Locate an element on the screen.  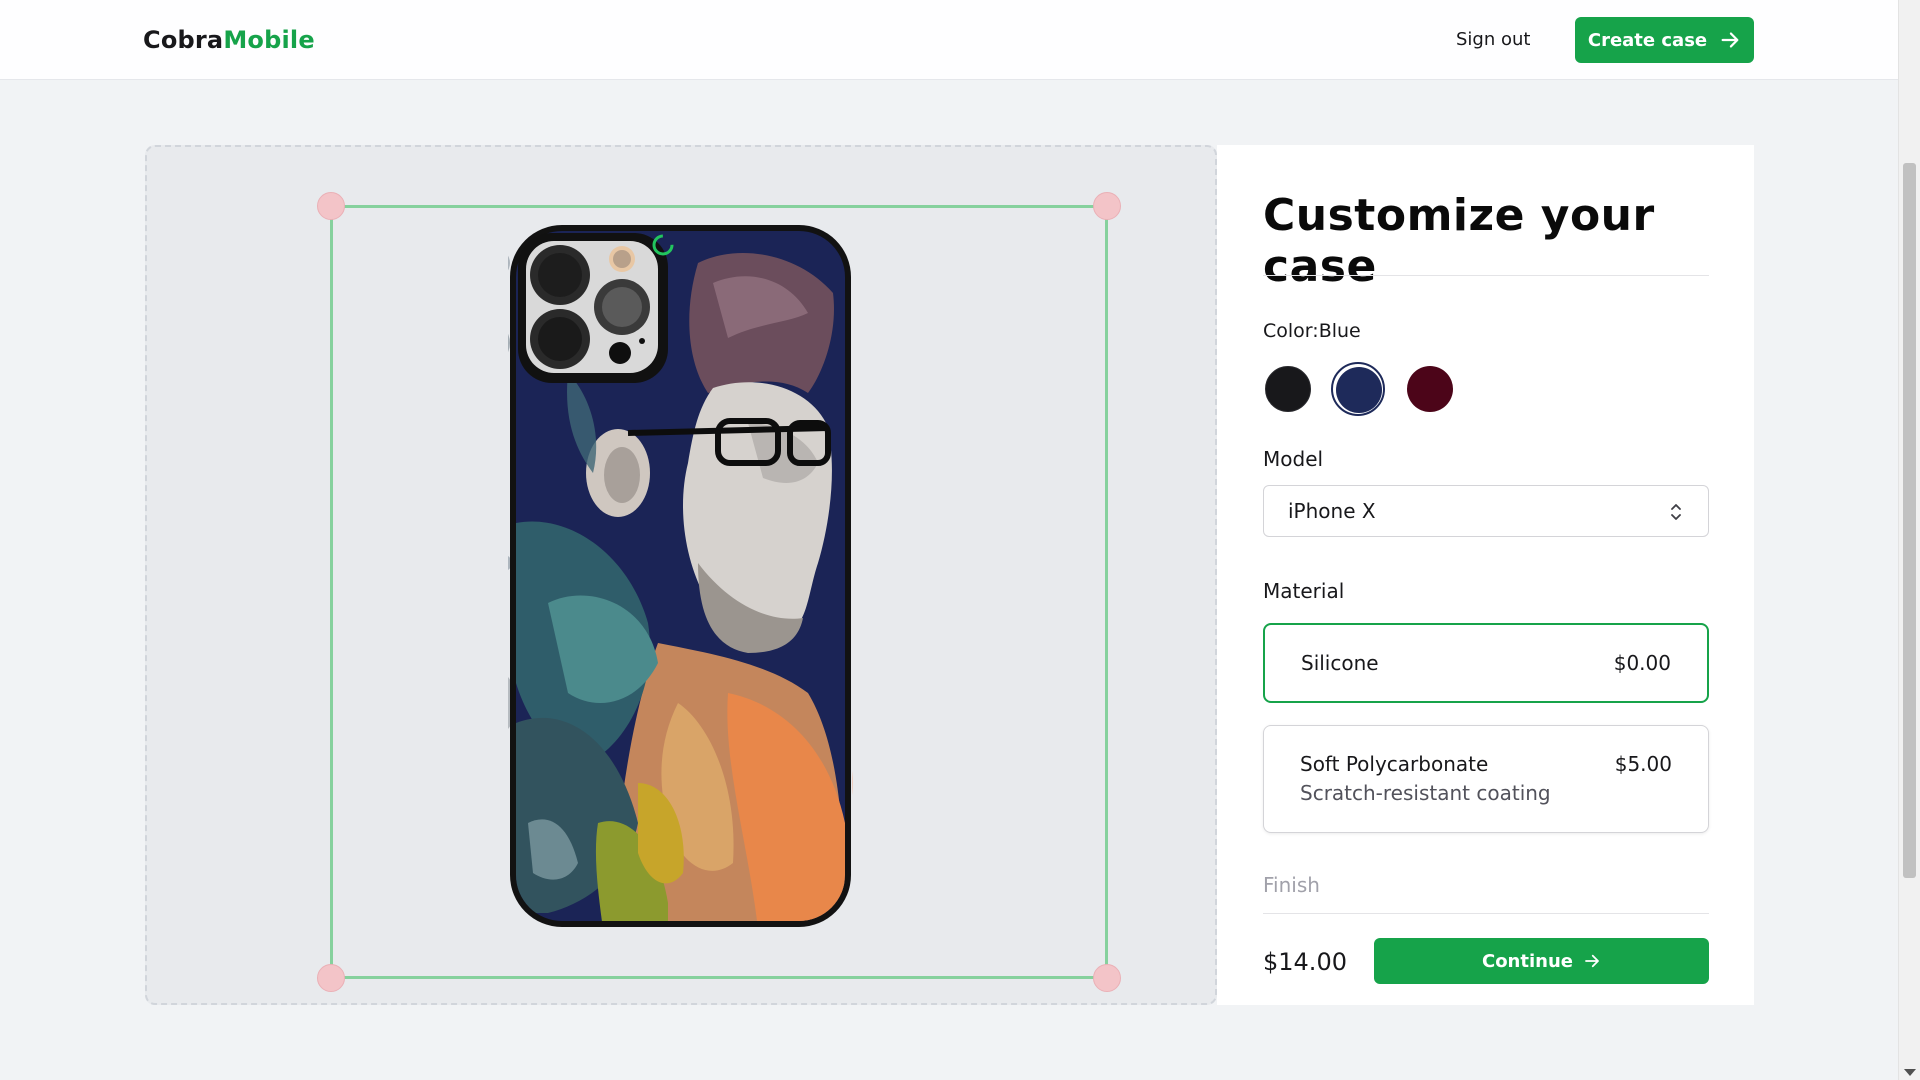
material-option-name: Silicone is located at coordinates (1340, 663).